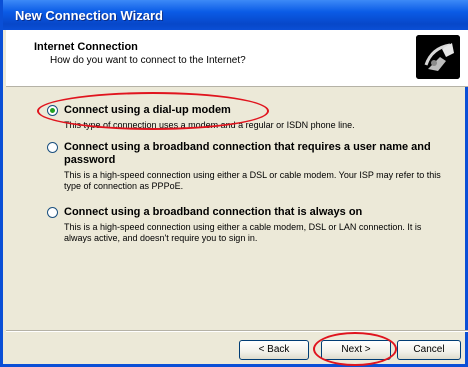 This screenshot has width=468, height=367. I want to click on next-button: Next >, so click(356, 350).